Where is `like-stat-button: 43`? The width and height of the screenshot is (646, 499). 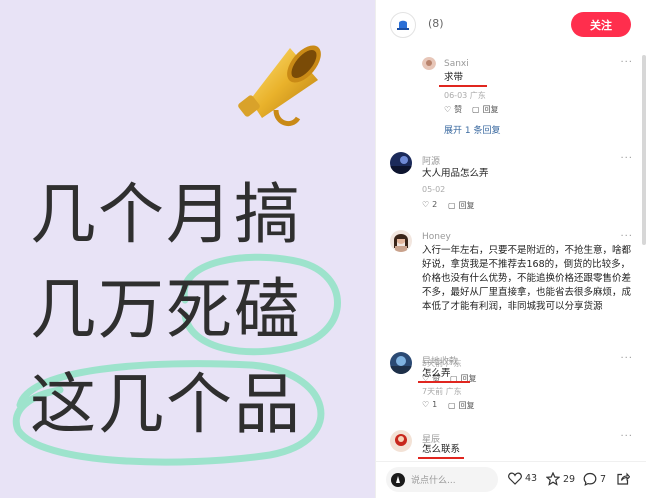 like-stat-button: 43 is located at coordinates (522, 478).